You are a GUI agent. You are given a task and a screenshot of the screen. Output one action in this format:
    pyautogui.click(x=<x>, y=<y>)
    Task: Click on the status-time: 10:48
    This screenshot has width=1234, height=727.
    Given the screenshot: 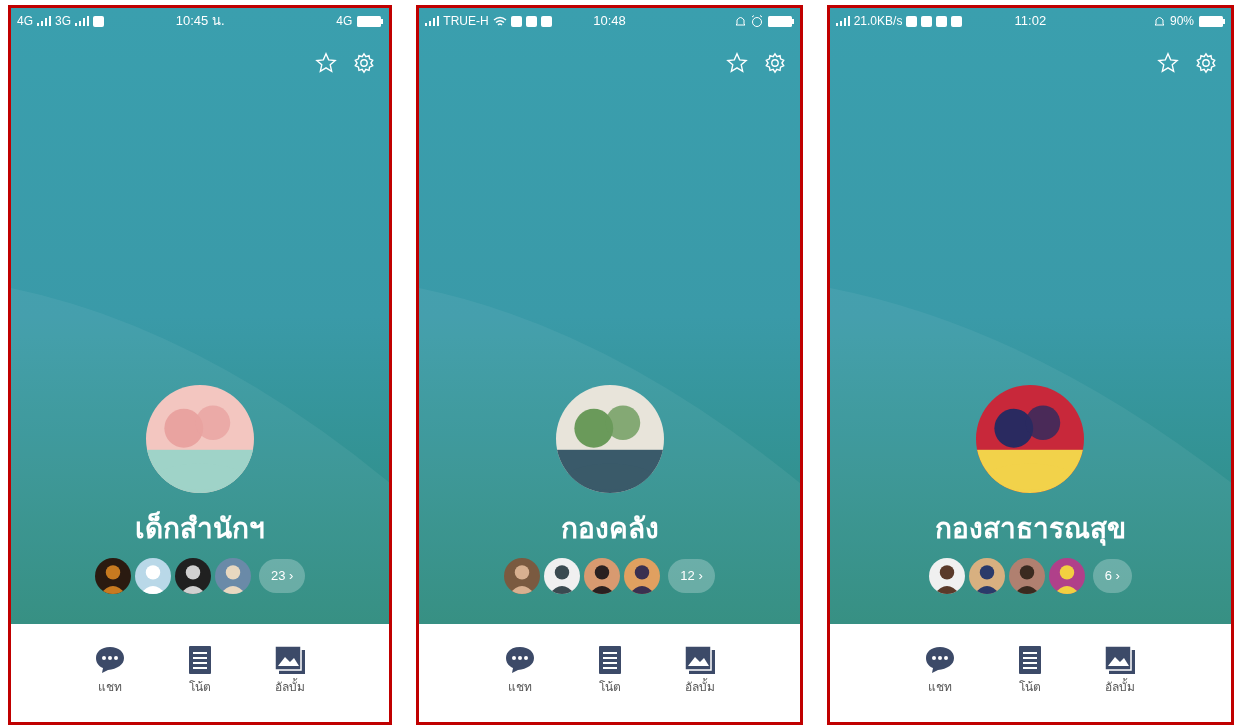 What is the action you would take?
    pyautogui.click(x=609, y=21)
    